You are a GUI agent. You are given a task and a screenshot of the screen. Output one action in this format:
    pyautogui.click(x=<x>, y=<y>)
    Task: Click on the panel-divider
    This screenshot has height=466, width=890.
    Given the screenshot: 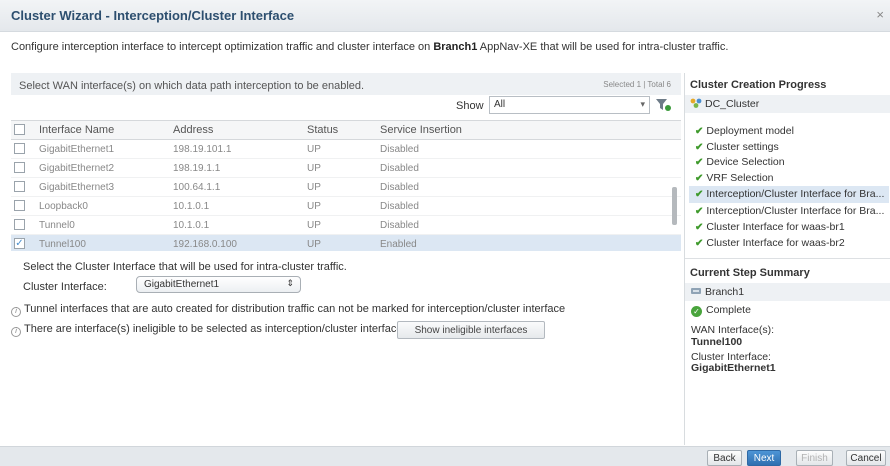 What is the action you would take?
    pyautogui.click(x=787, y=258)
    